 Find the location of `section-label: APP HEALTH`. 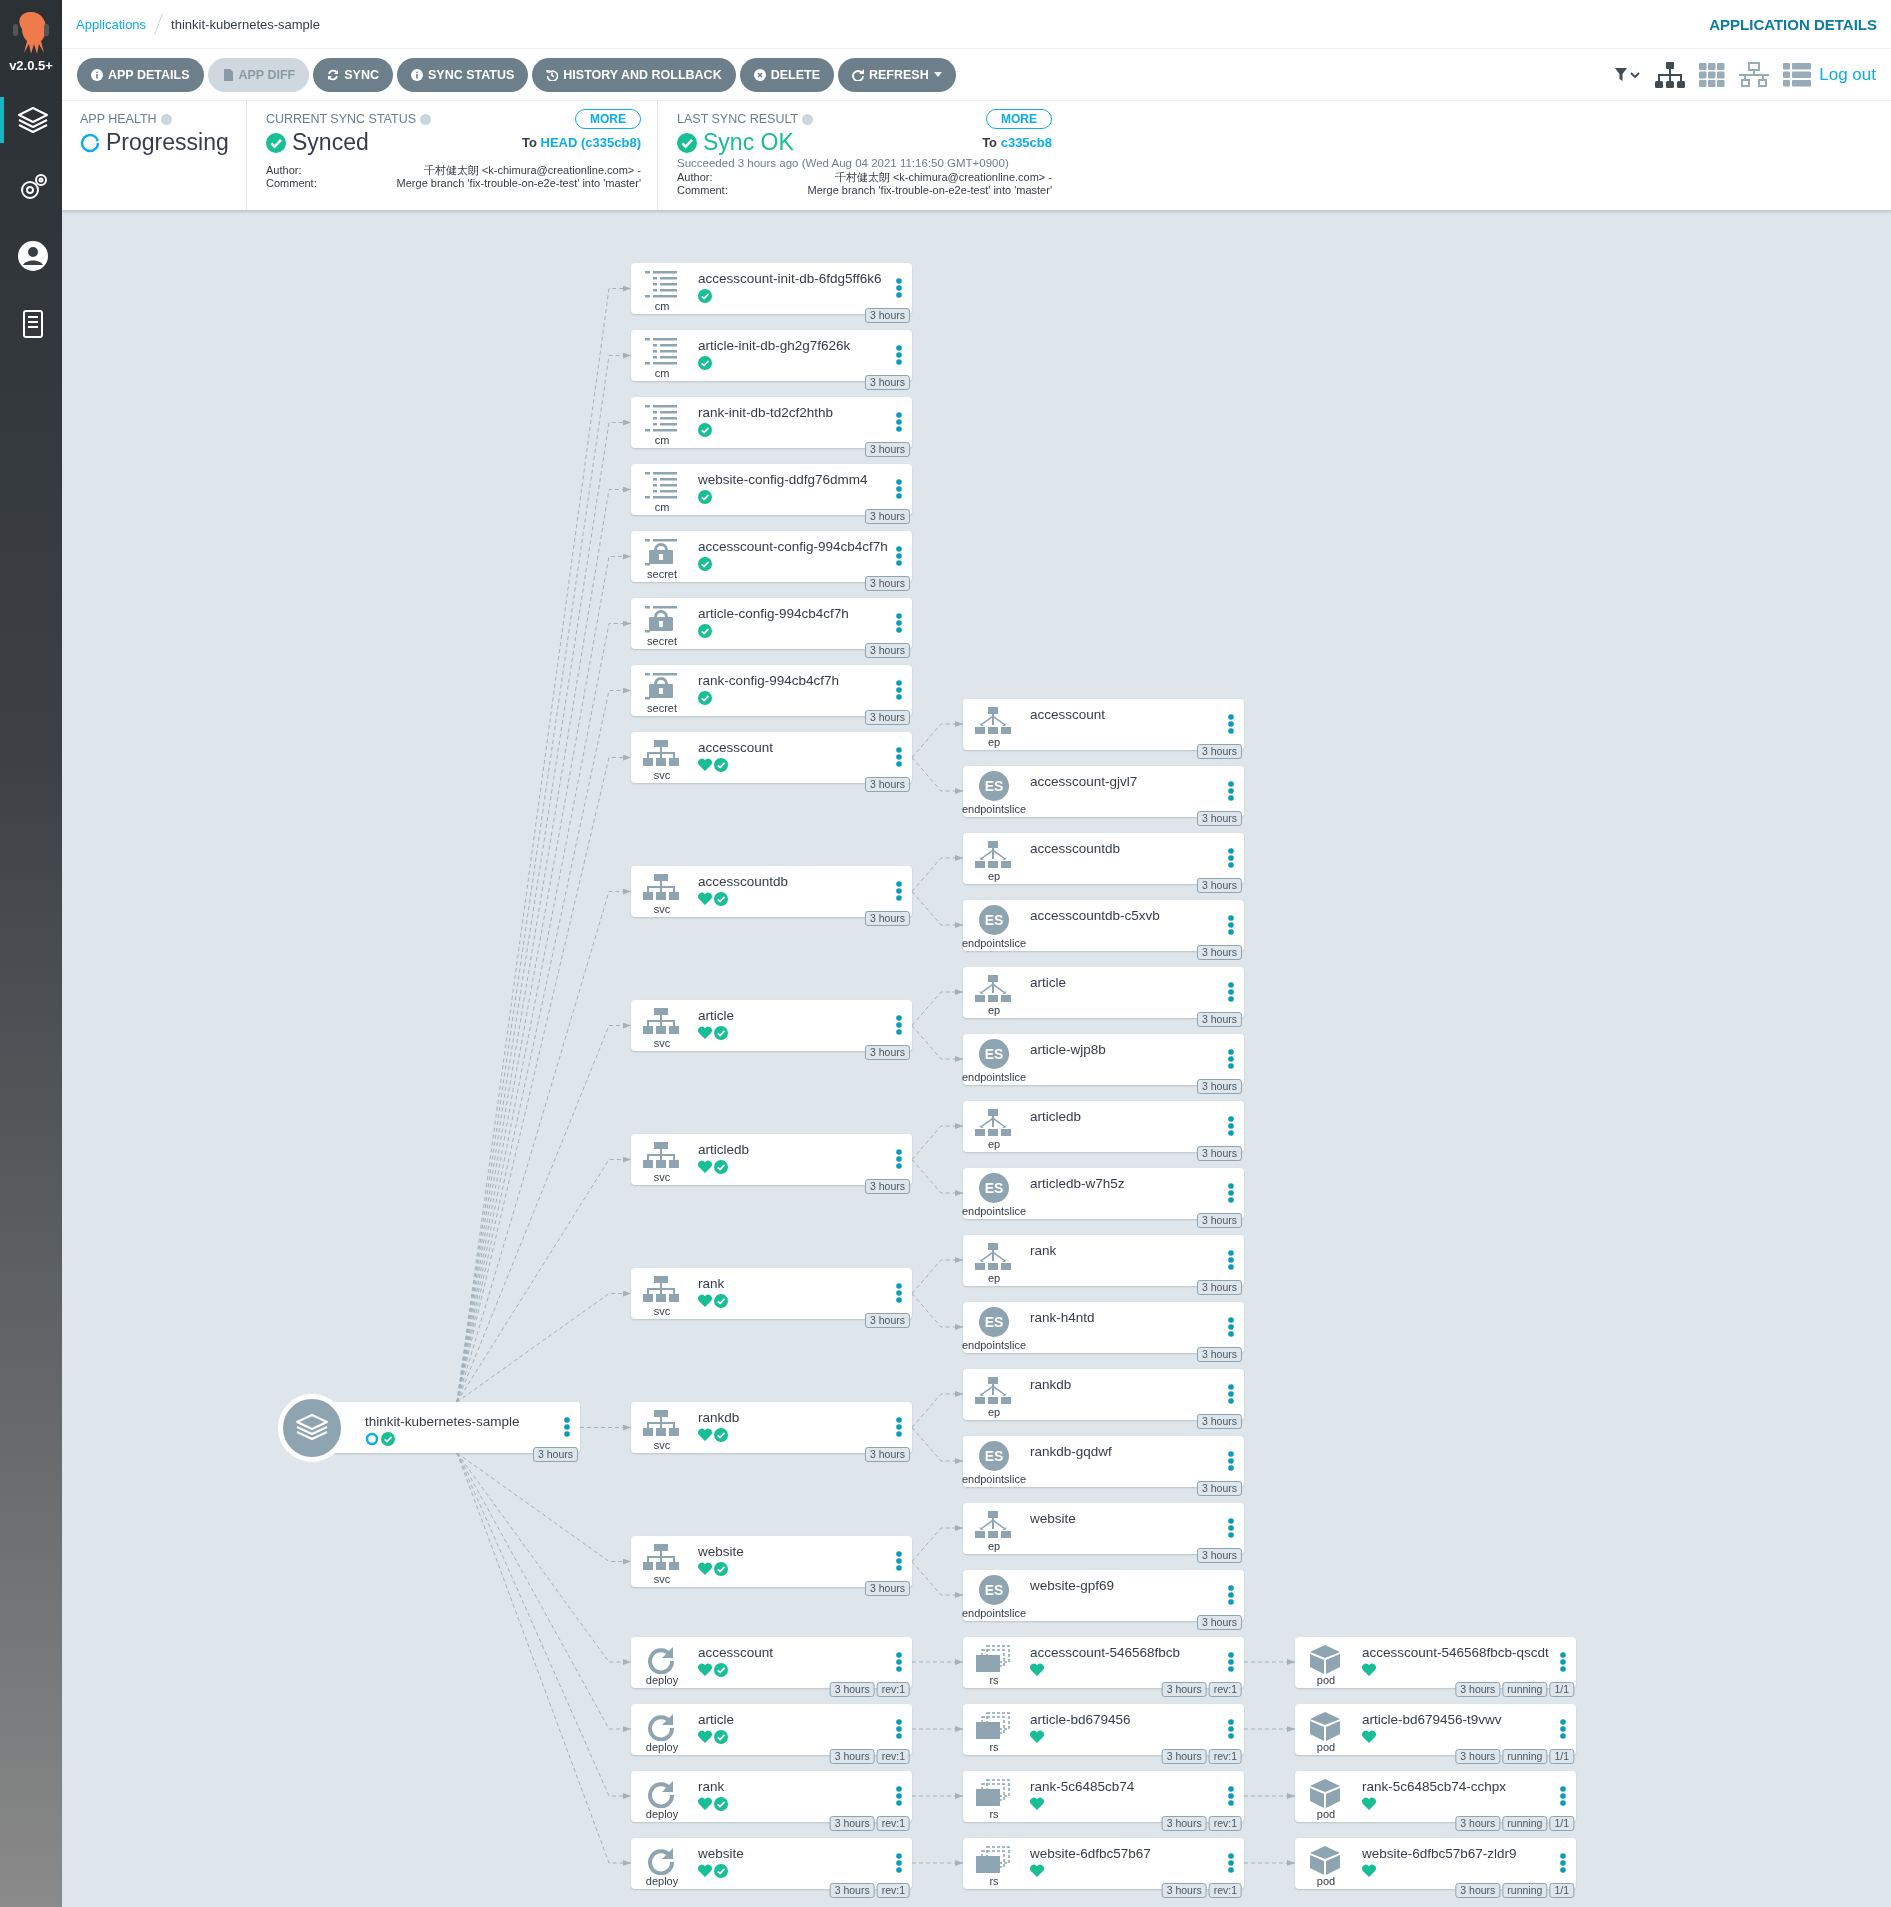

section-label: APP HEALTH is located at coordinates (118, 119).